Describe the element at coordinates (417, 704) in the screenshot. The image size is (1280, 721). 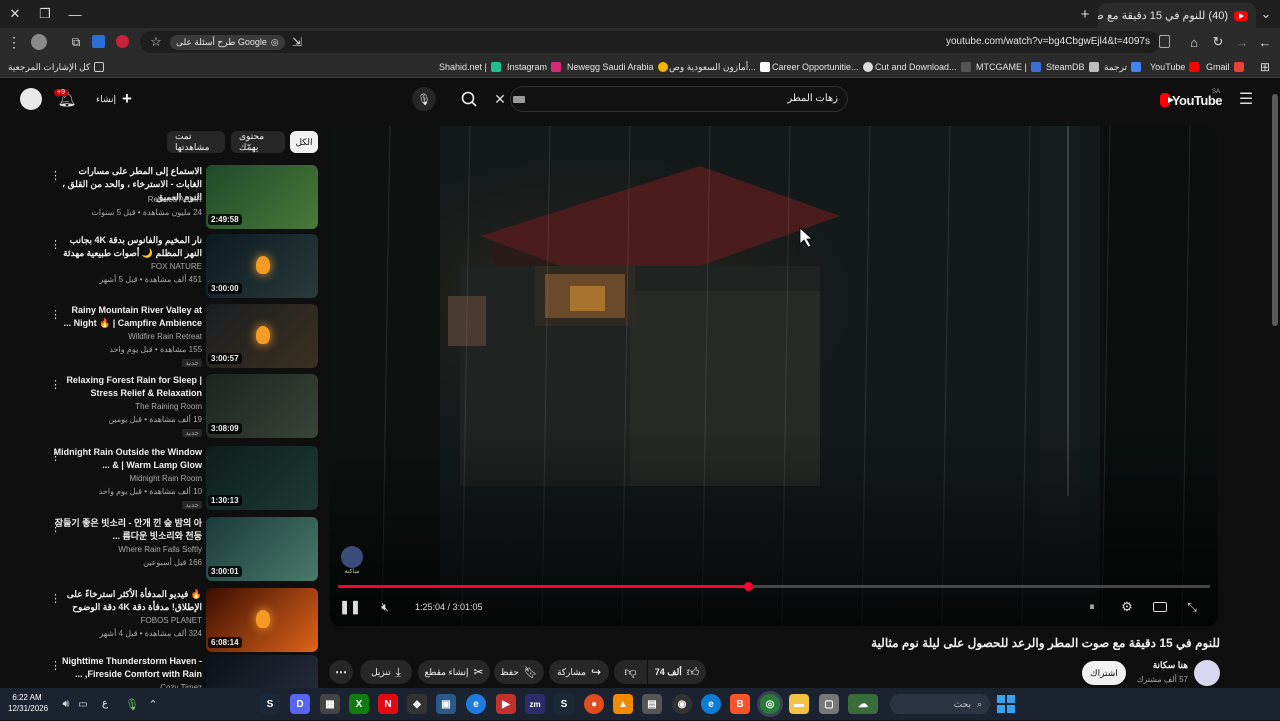
I see `app-taskbar-icon: ◆` at that location.